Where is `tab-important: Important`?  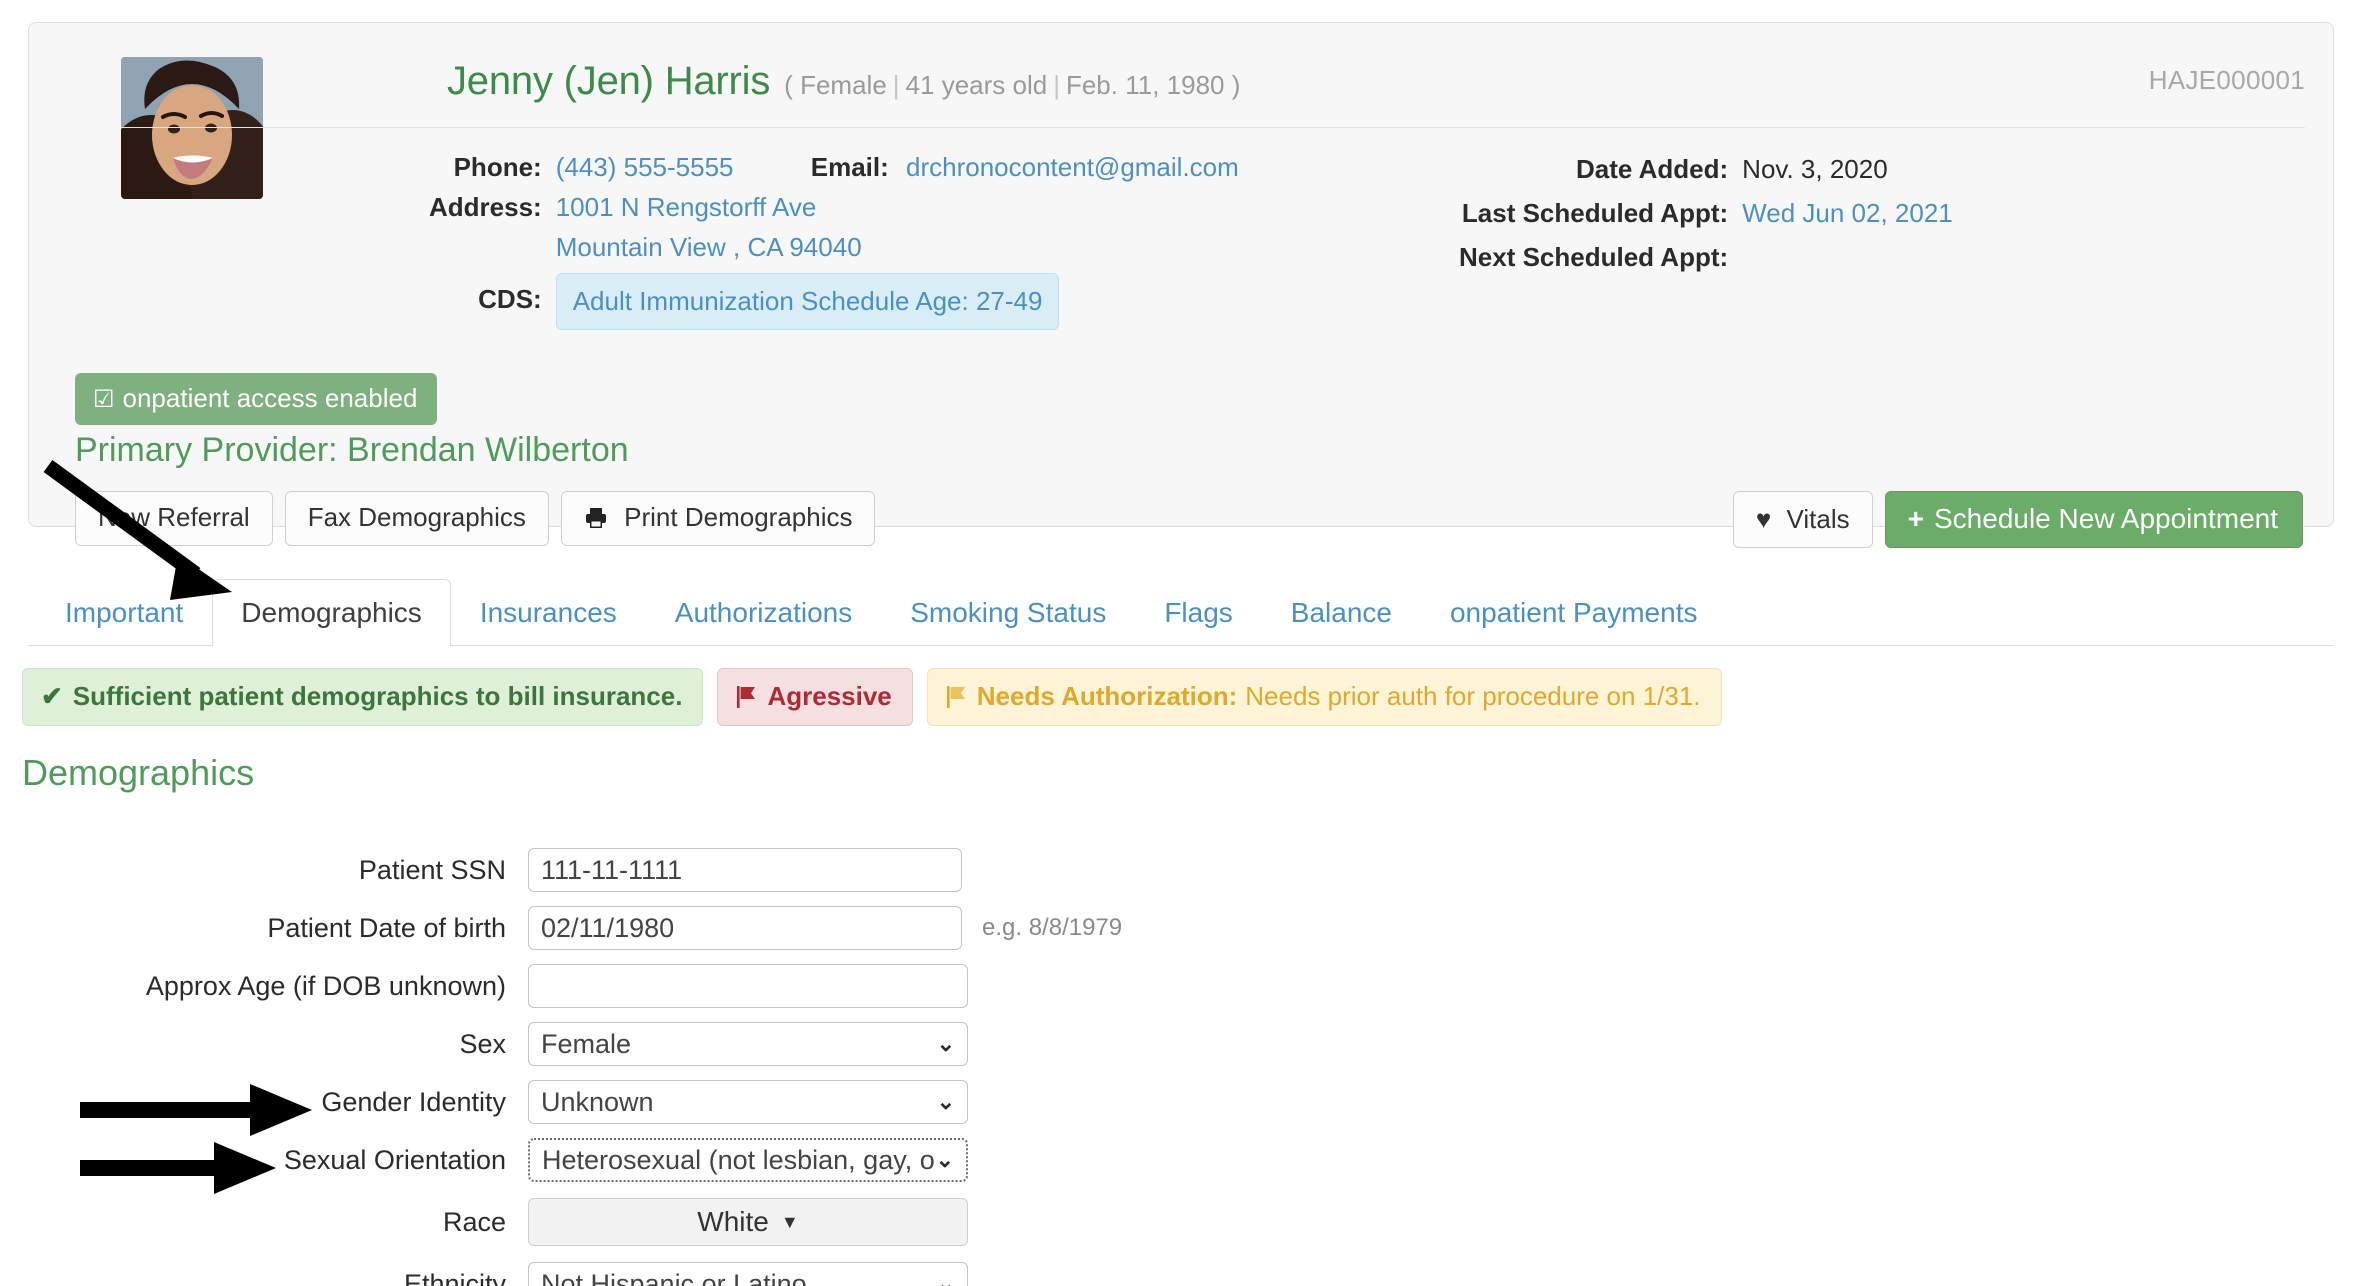 tab-important: Important is located at coordinates (124, 612).